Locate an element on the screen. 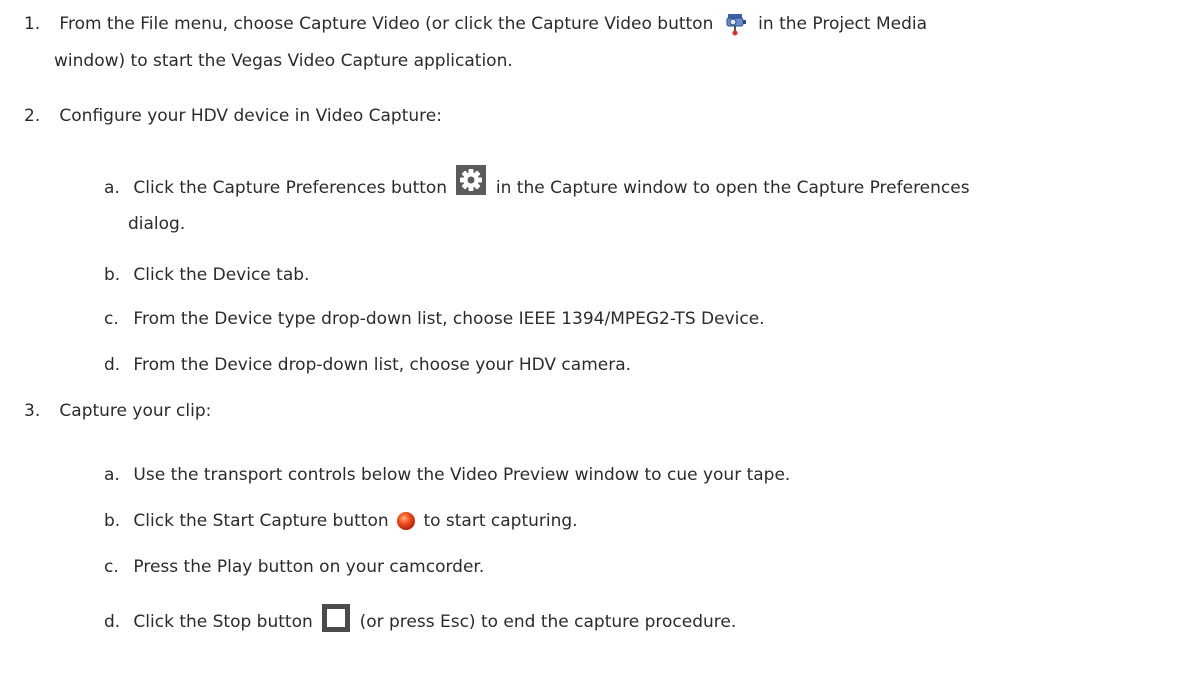 This screenshot has width=1178, height=685. step-number: 3. is located at coordinates (32, 411).